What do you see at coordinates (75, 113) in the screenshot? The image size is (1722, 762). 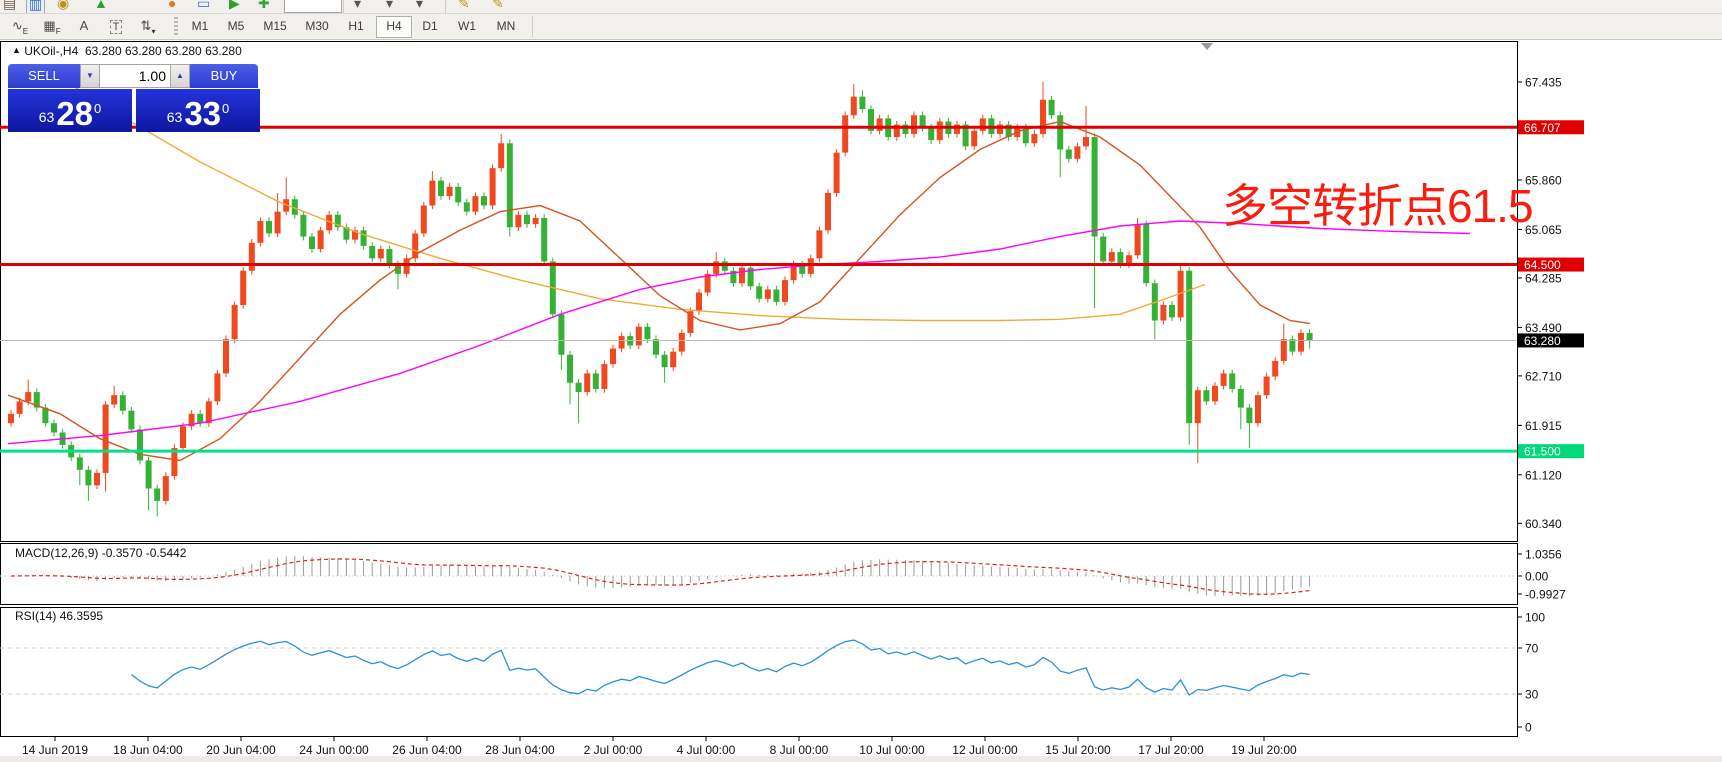 I see `bid-main: 28` at bounding box center [75, 113].